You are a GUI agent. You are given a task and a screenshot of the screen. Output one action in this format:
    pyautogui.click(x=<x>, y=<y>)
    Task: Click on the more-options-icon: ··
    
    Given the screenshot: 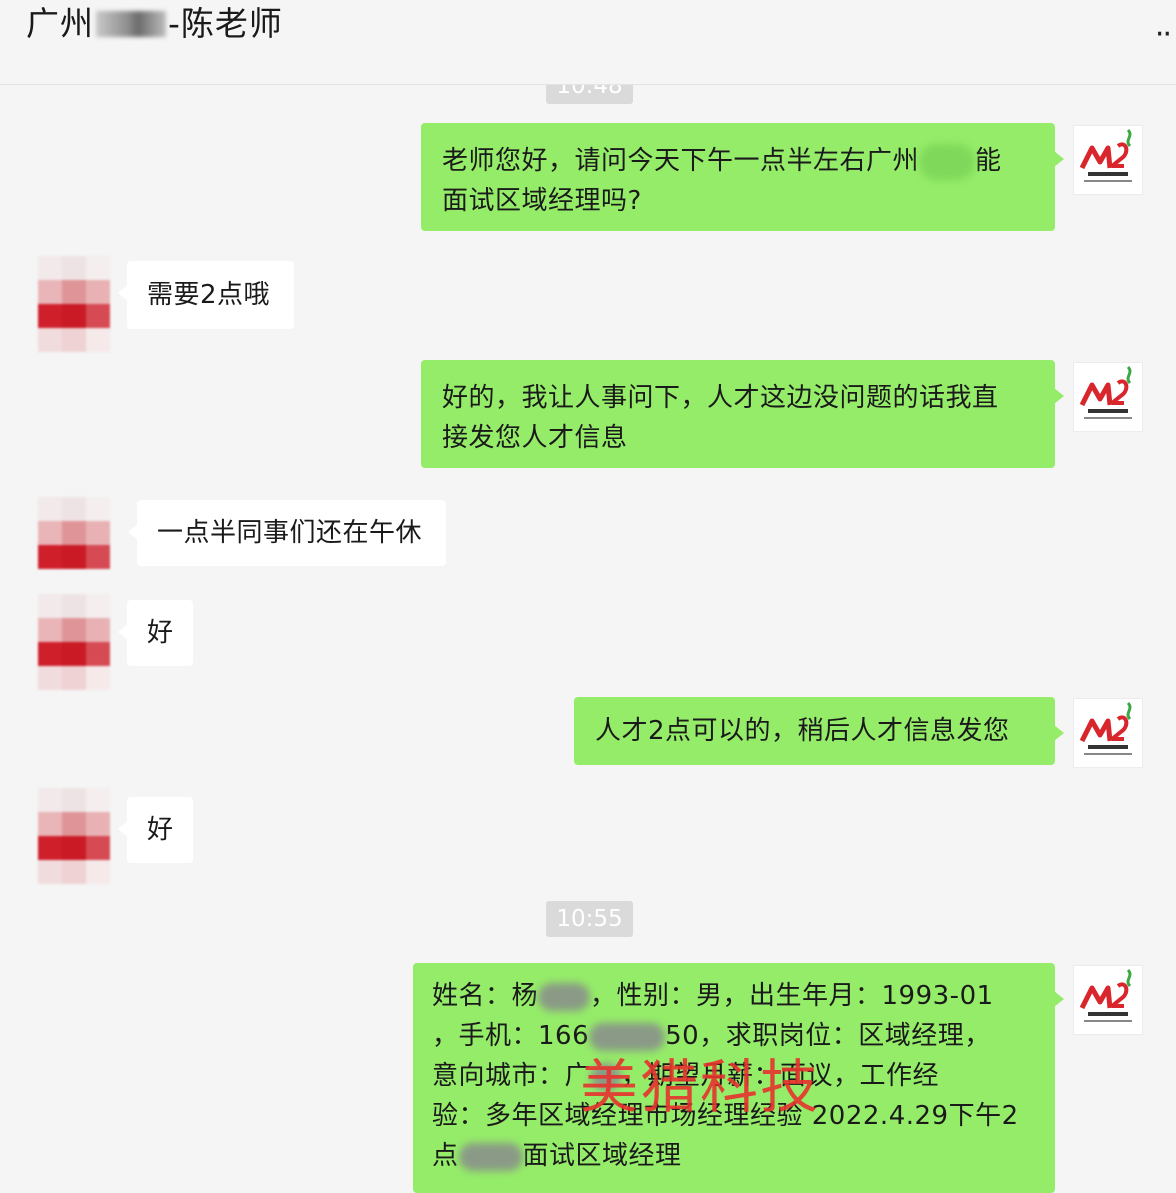 What is the action you would take?
    pyautogui.click(x=1163, y=34)
    